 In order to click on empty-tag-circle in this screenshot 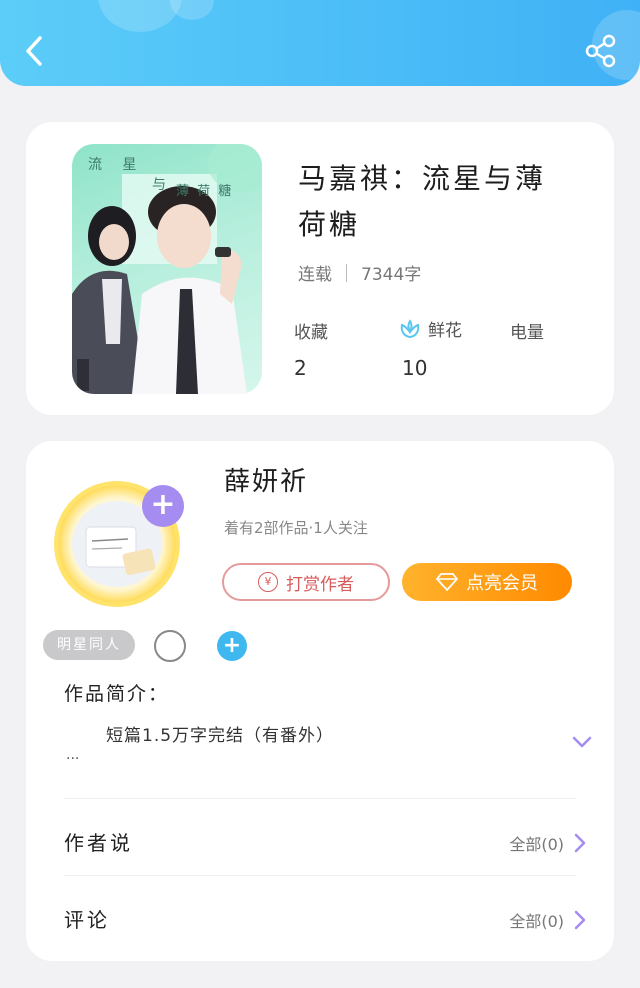, I will do `click(170, 646)`.